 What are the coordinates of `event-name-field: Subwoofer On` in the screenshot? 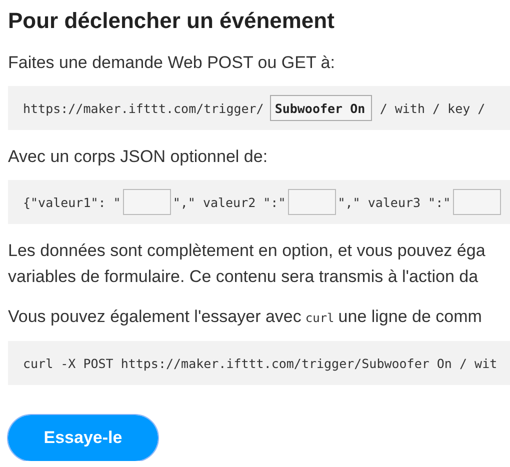 It's located at (321, 108).